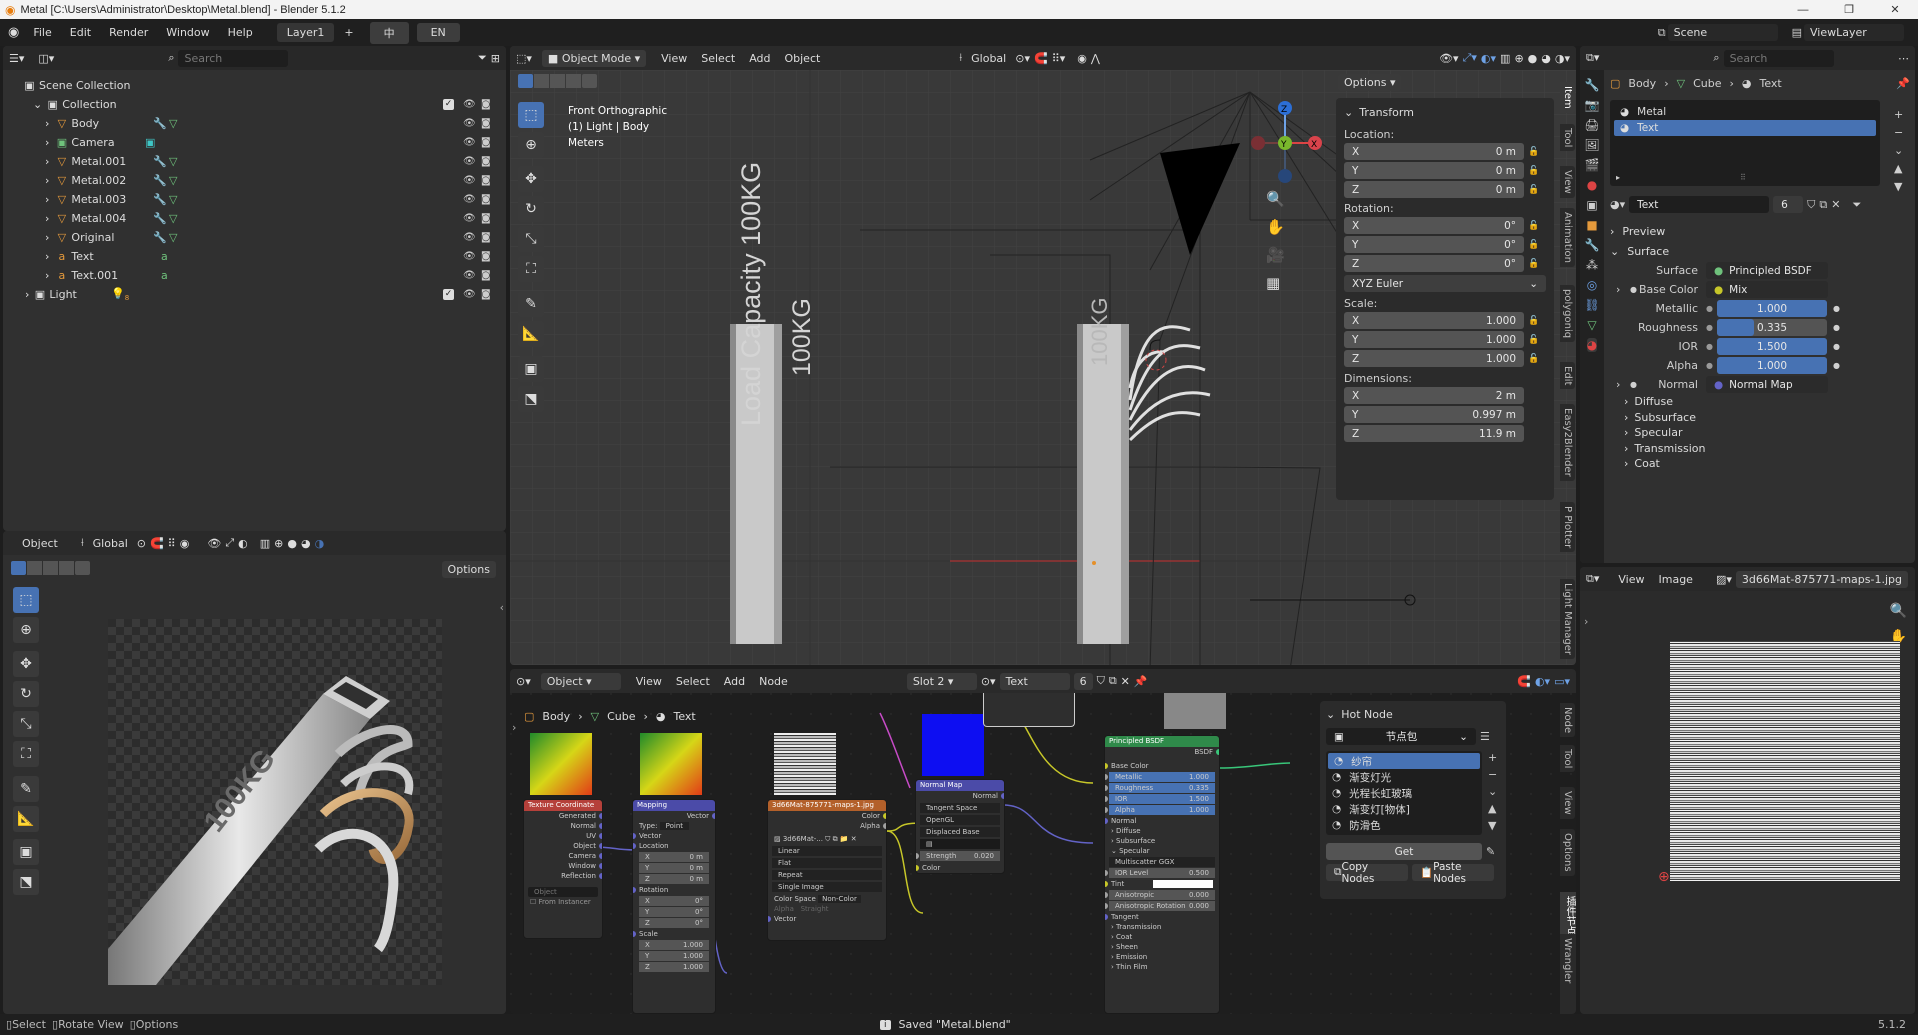  What do you see at coordinates (1778, 58) in the screenshot?
I see `properties-search-input: Search` at bounding box center [1778, 58].